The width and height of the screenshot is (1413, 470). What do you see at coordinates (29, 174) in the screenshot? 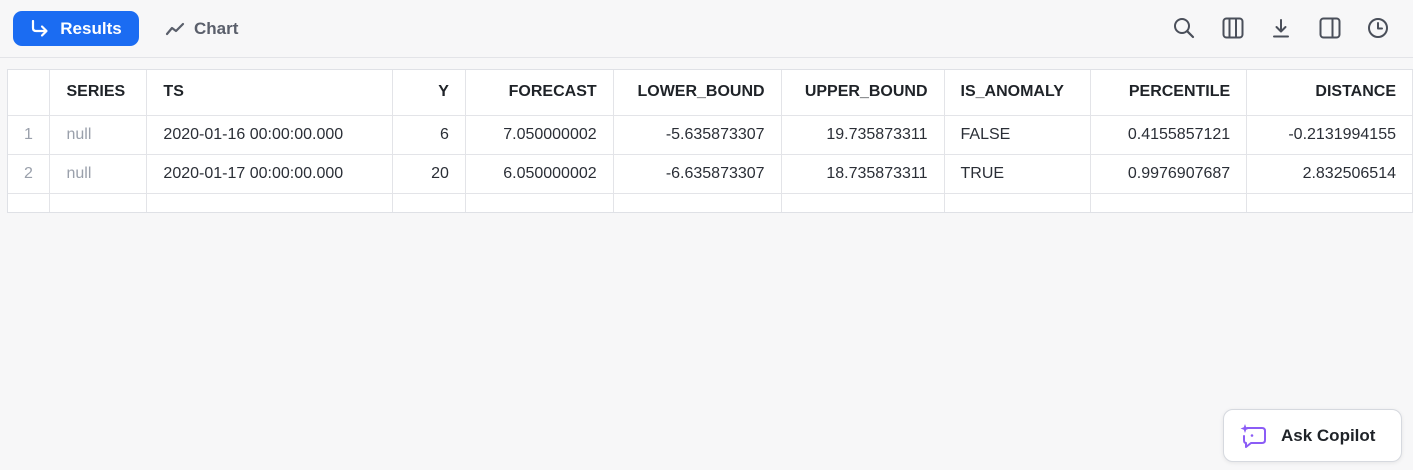
I see `row-number: 2` at bounding box center [29, 174].